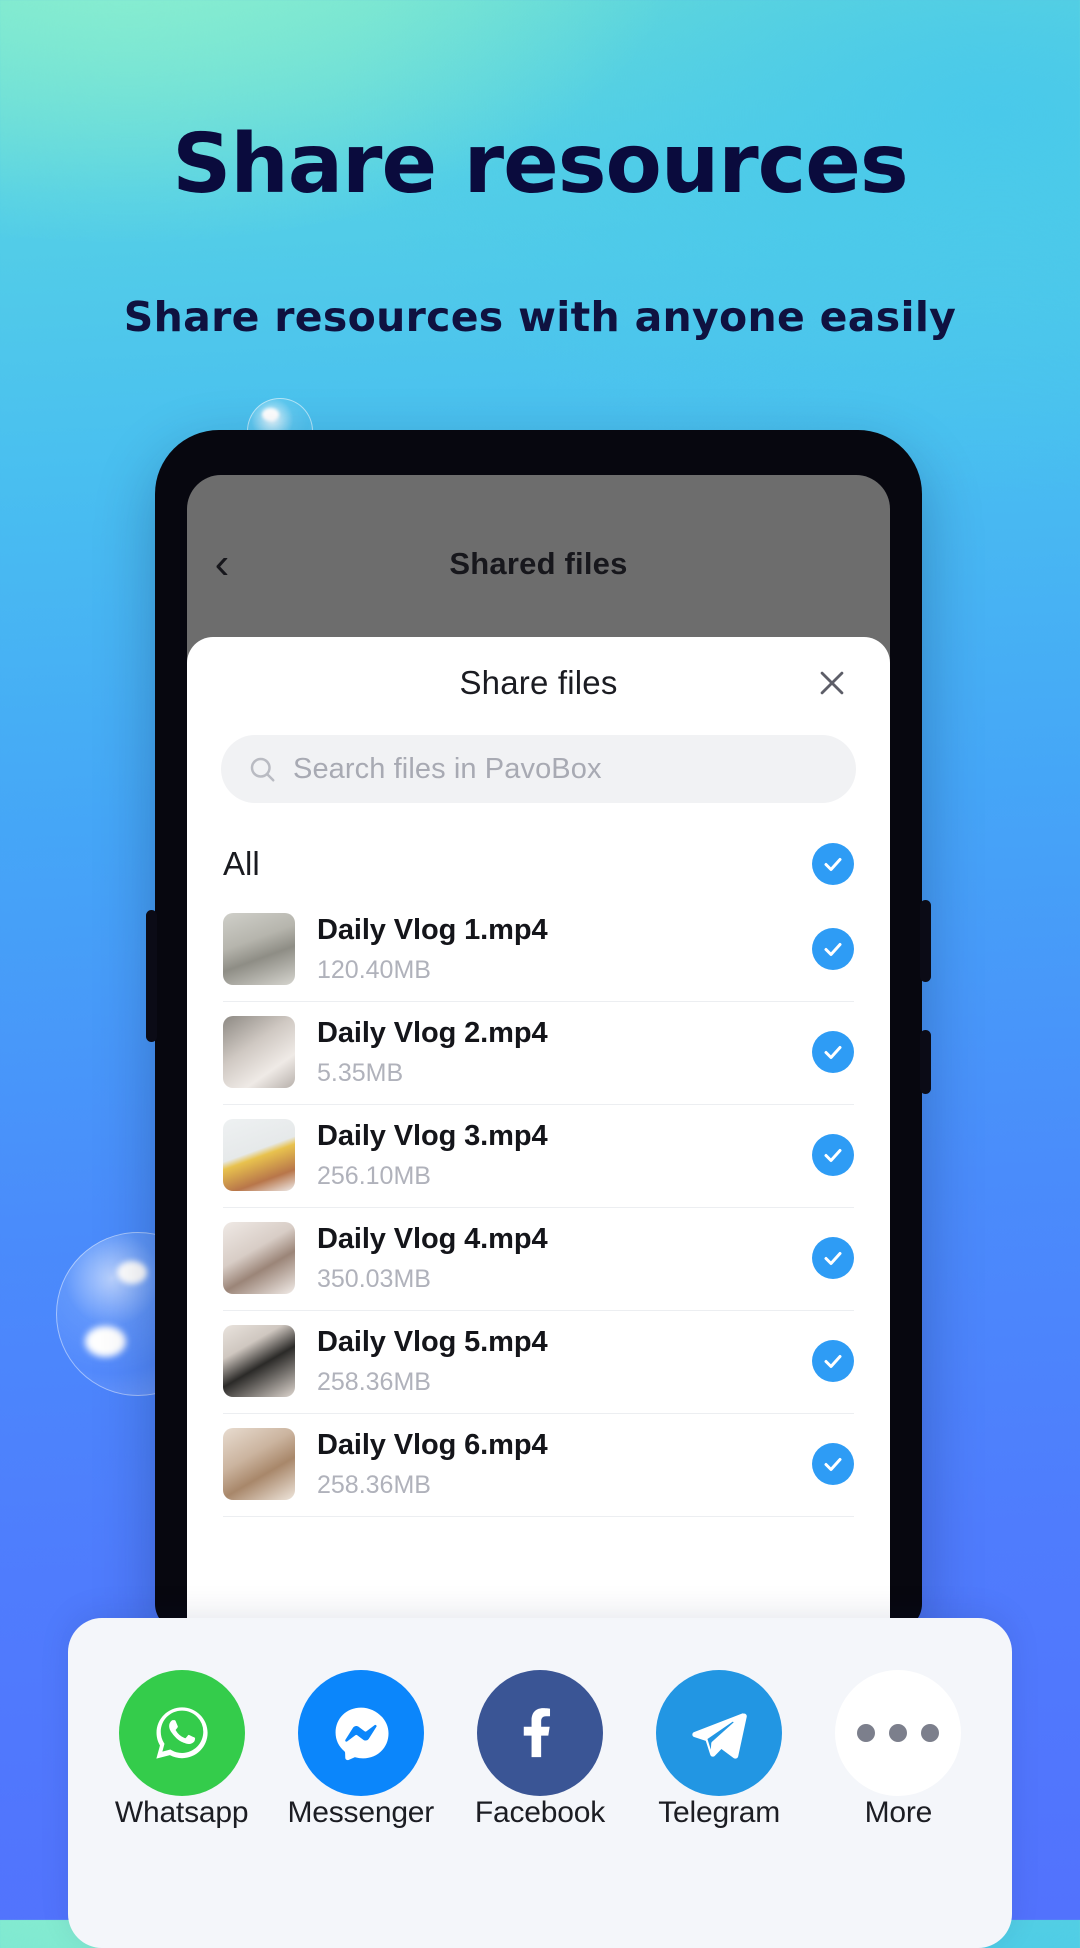 This screenshot has height=1948, width=1080. What do you see at coordinates (151, 976) in the screenshot?
I see `phone-volume-button` at bounding box center [151, 976].